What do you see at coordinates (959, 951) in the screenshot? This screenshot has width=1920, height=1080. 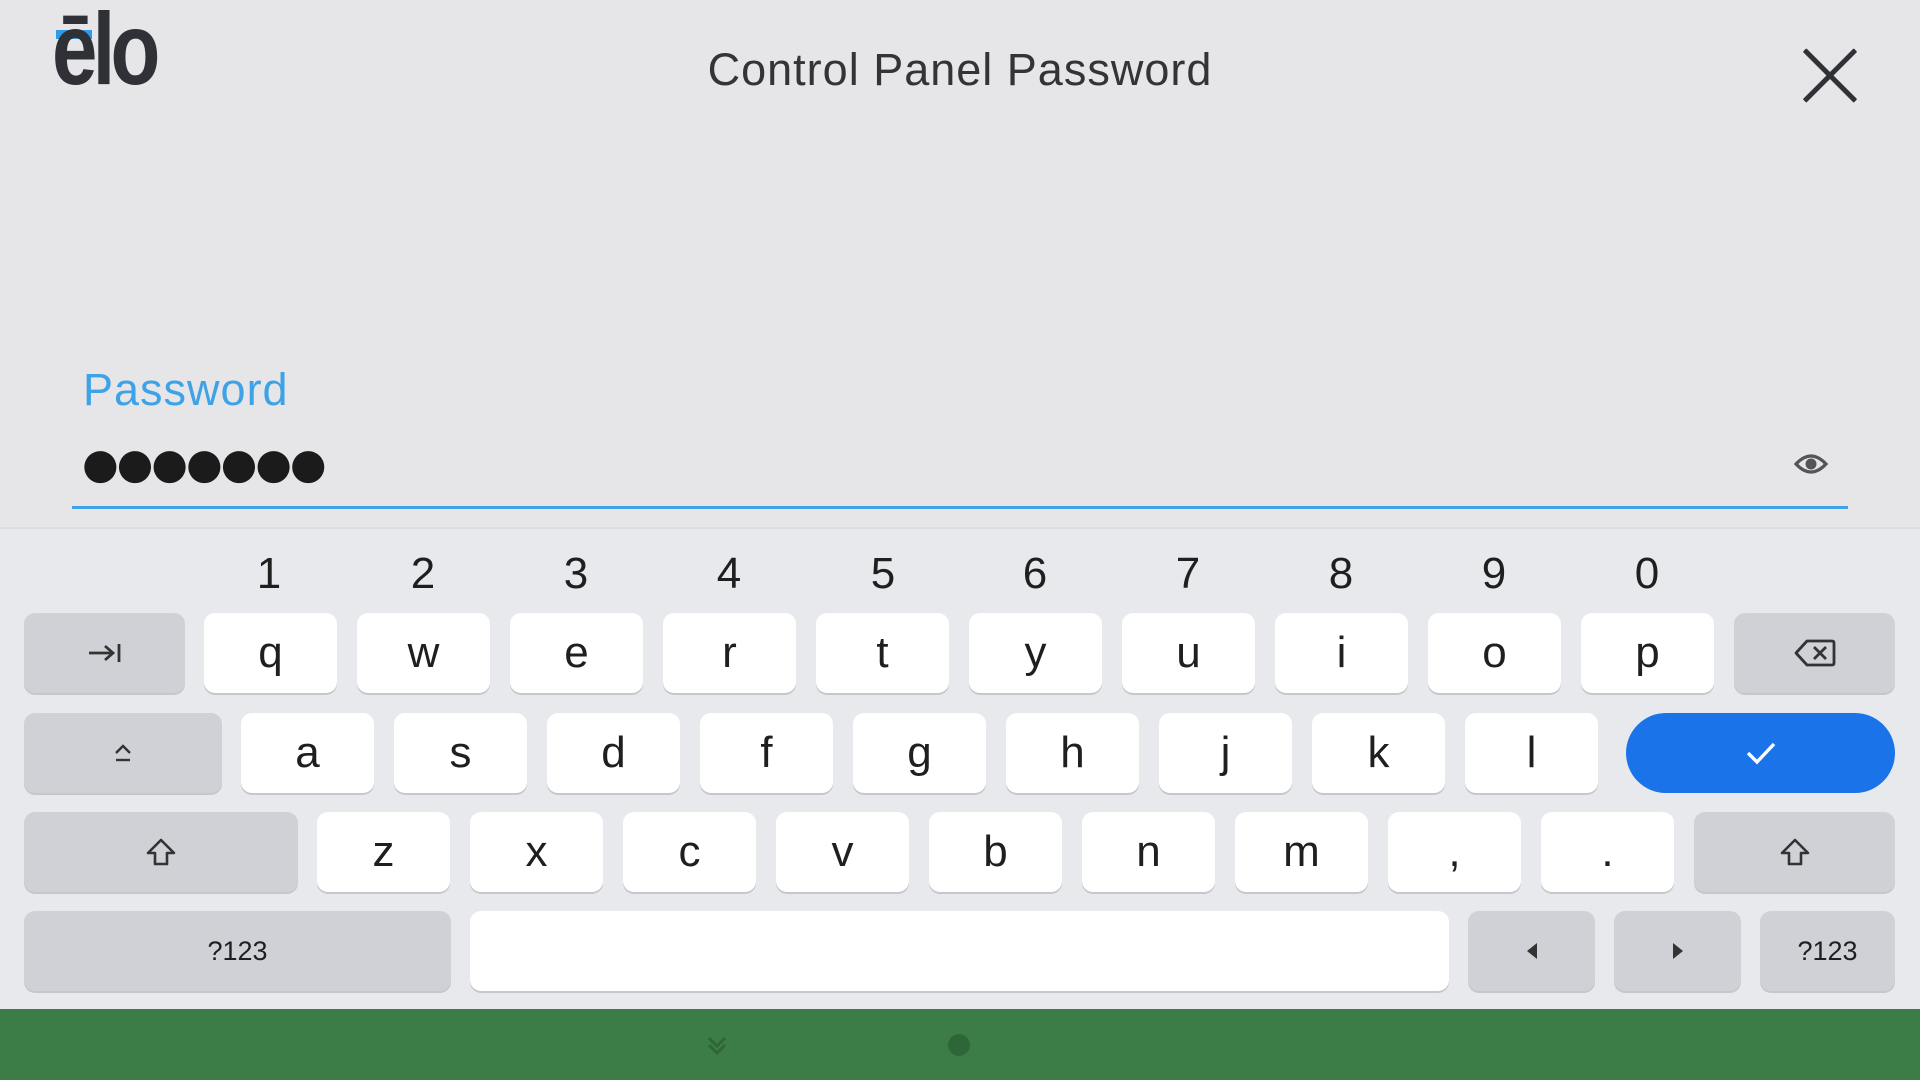 I see `space-key` at bounding box center [959, 951].